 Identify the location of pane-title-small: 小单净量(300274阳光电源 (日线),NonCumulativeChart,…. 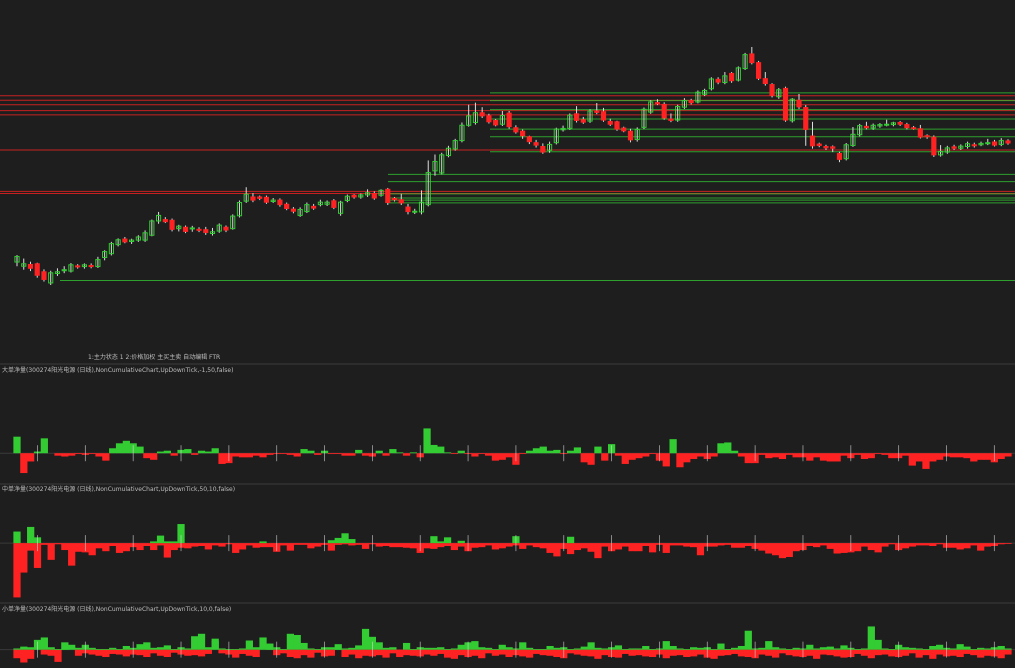
(116, 609).